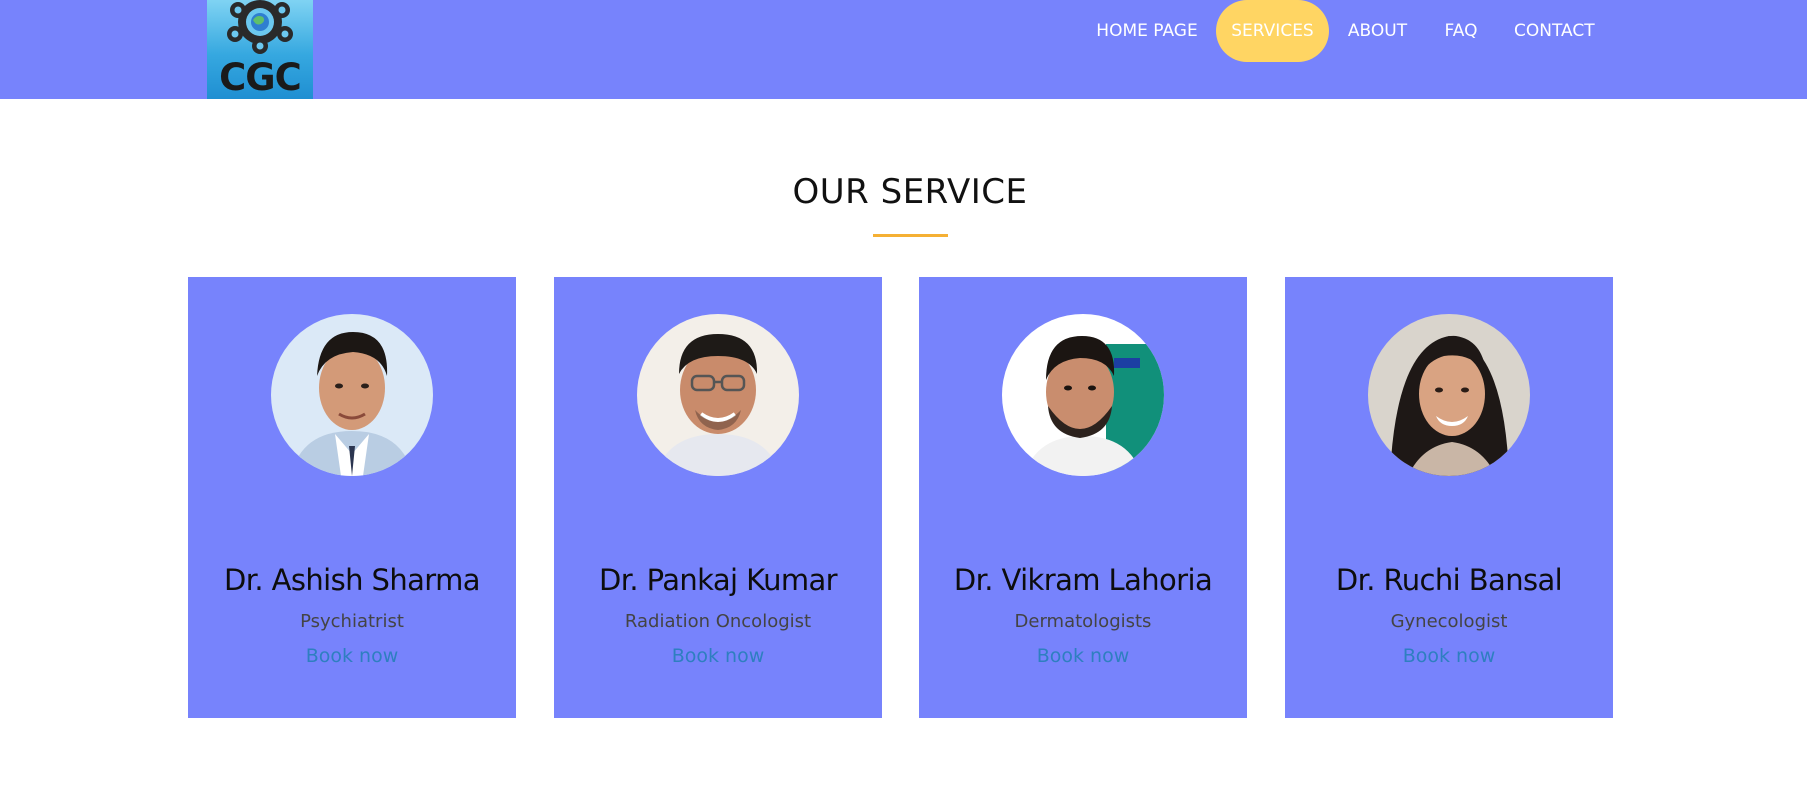  I want to click on doctor-name: Dr. Ruchi Bansal, so click(1449, 580).